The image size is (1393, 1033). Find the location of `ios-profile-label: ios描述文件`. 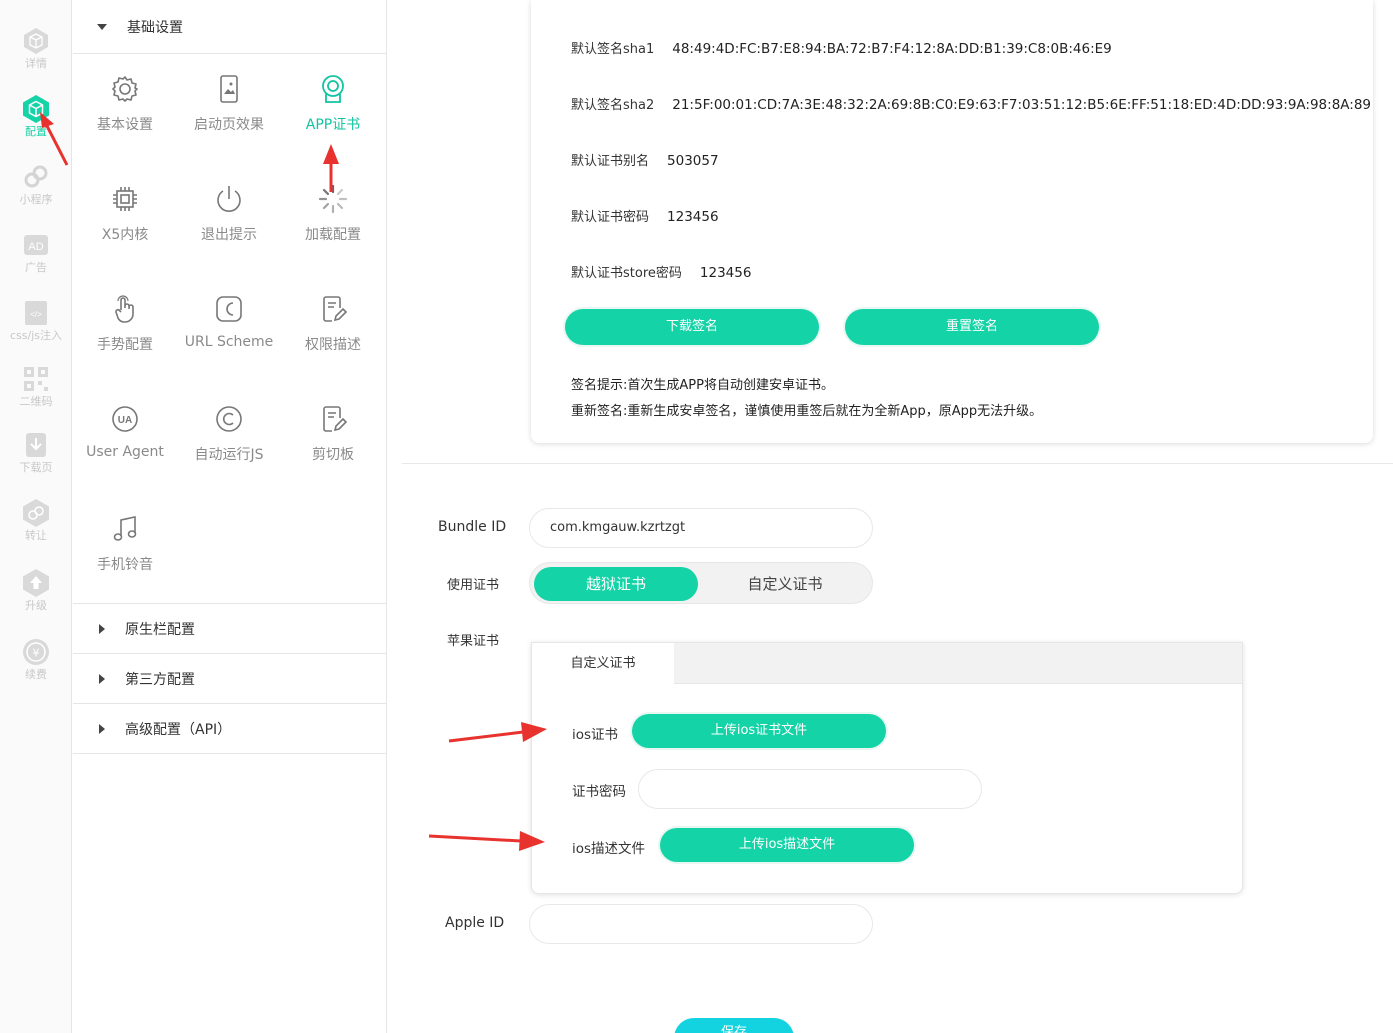

ios-profile-label: ios描述文件 is located at coordinates (609, 849).